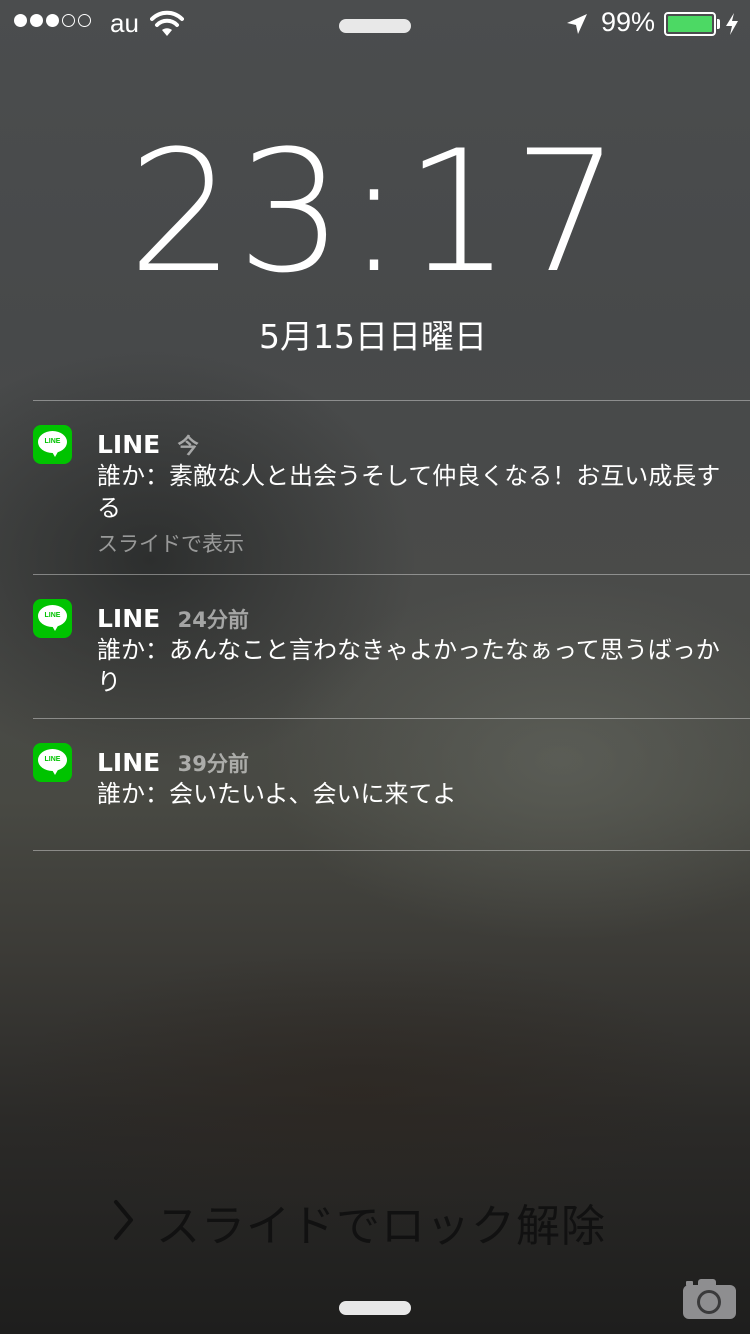 The image size is (750, 1334). Describe the element at coordinates (148, 444) in the screenshot. I see `notification-app-name: LINE 今` at that location.